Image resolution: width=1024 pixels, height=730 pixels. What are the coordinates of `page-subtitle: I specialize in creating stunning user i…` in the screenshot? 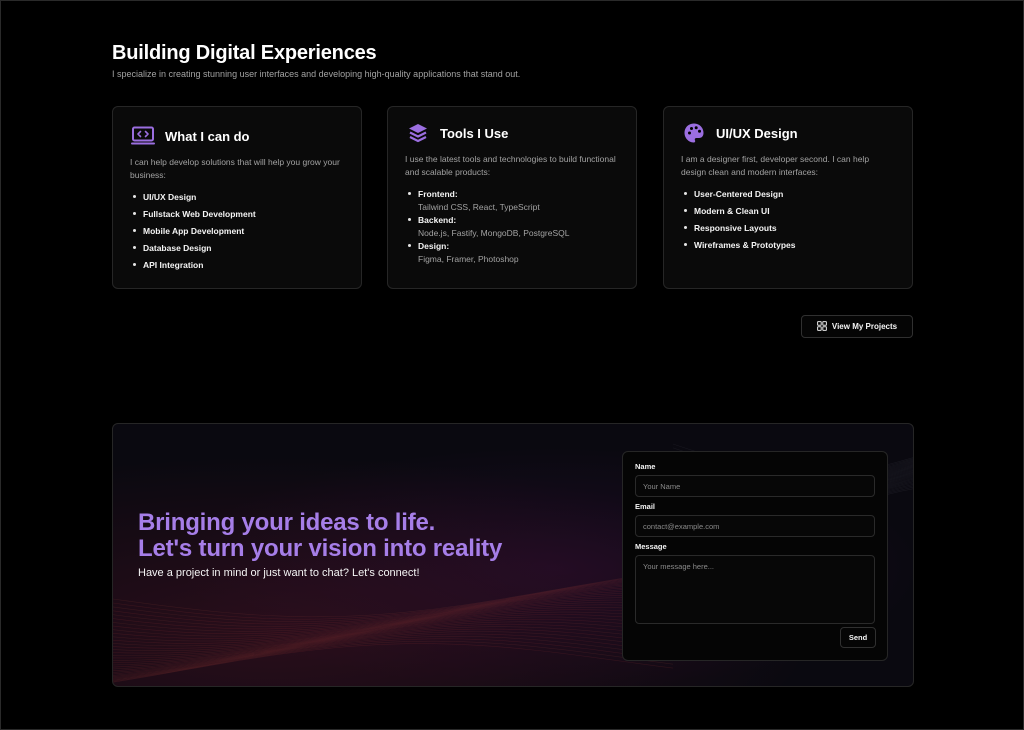 It's located at (316, 74).